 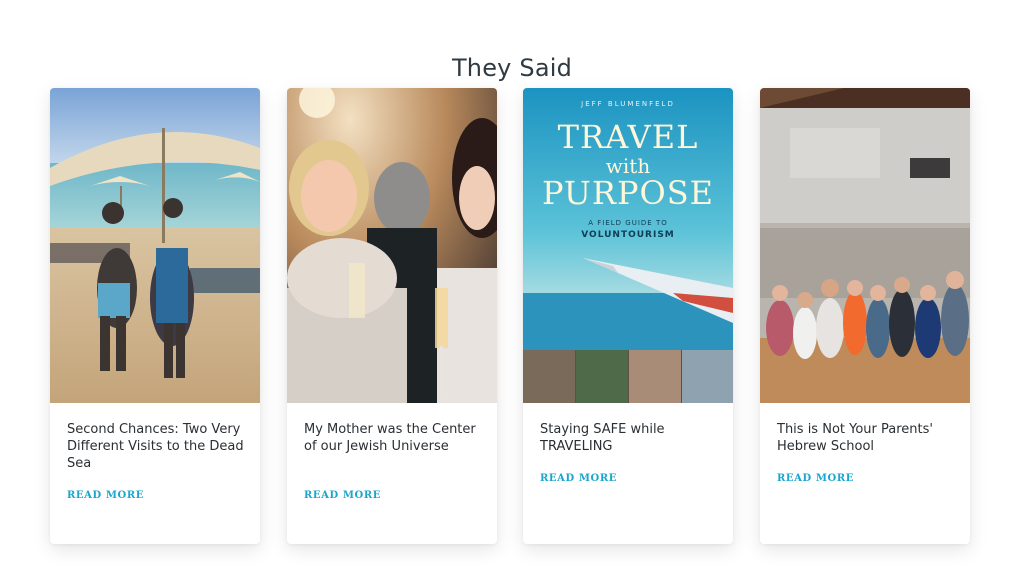 I want to click on book-subtitle: A FIELD GUIDE TO, so click(x=628, y=223).